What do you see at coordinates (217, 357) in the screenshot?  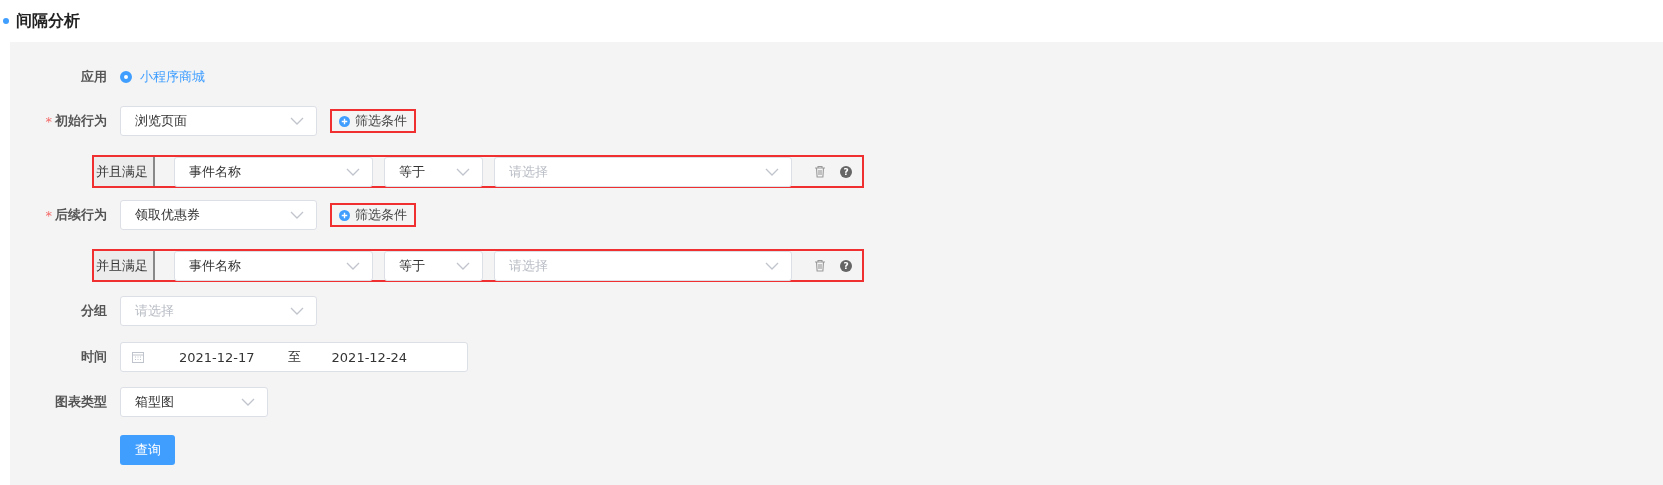 I see `start-date: 2021-12-17` at bounding box center [217, 357].